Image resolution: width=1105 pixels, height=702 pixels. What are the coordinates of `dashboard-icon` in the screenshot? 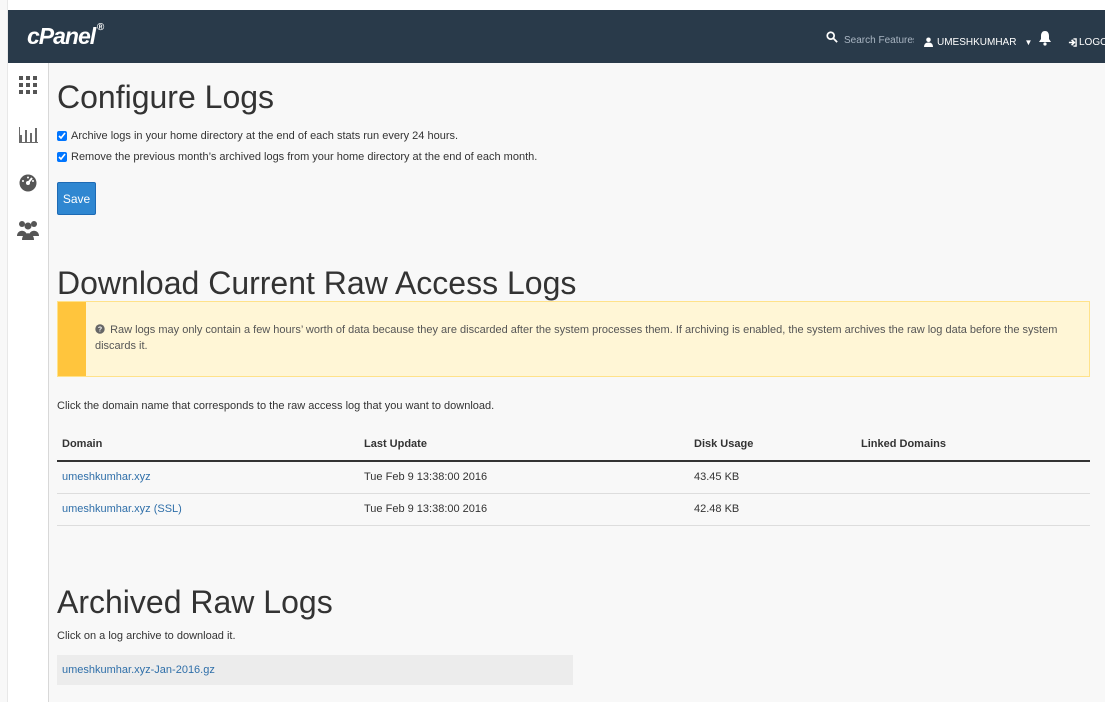 It's located at (28, 183).